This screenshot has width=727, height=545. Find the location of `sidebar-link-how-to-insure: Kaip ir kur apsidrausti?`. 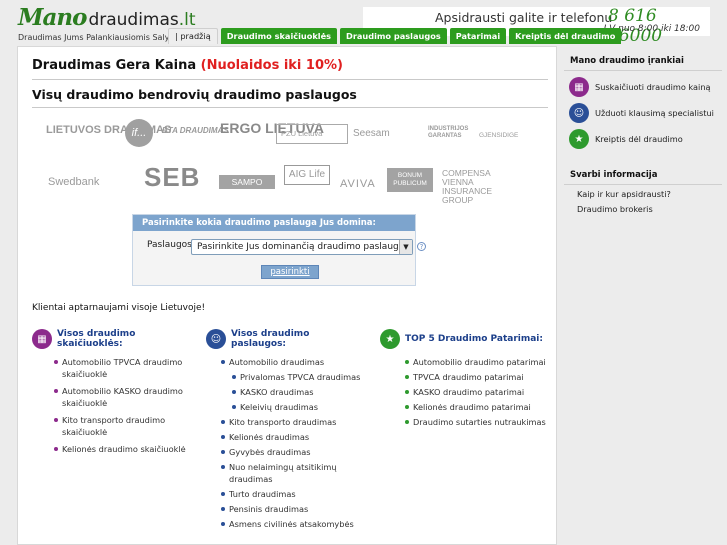

sidebar-link-how-to-insure: Kaip ir kur apsidrausti? is located at coordinates (652, 194).